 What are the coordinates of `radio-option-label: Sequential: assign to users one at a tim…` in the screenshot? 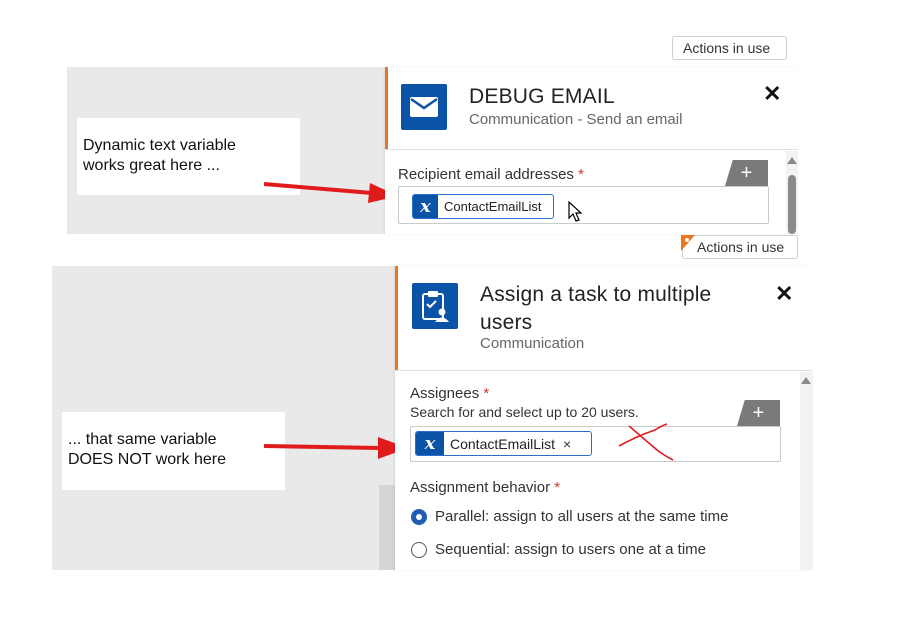 It's located at (570, 549).